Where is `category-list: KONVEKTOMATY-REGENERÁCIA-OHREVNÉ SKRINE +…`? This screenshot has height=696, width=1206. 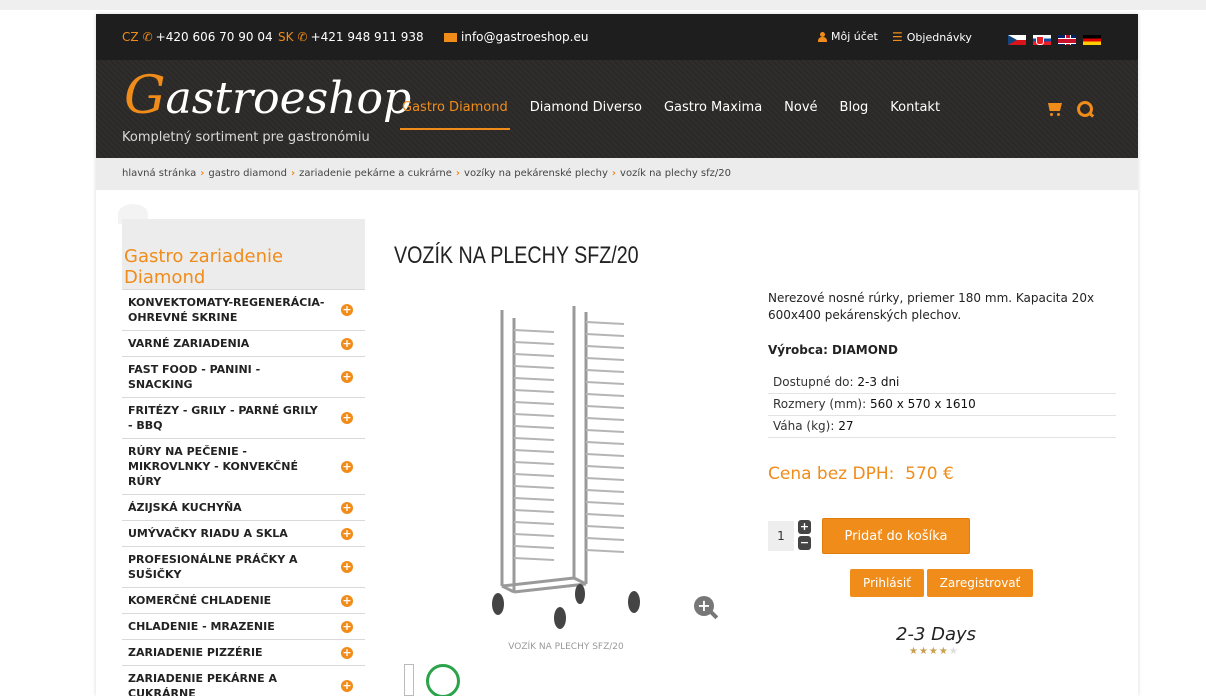 category-list: KONVEKTOMATY-REGENERÁCIA-OHREVNÉ SKRINE +… is located at coordinates (243, 492).